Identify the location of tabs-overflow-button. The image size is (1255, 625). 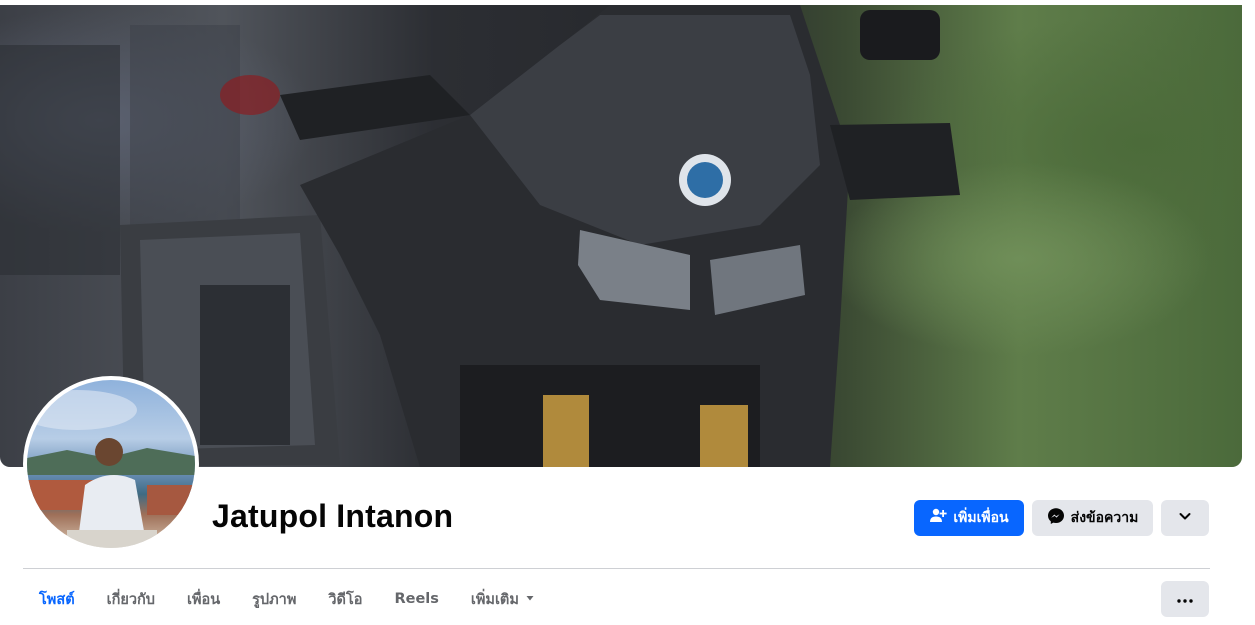
(1185, 599).